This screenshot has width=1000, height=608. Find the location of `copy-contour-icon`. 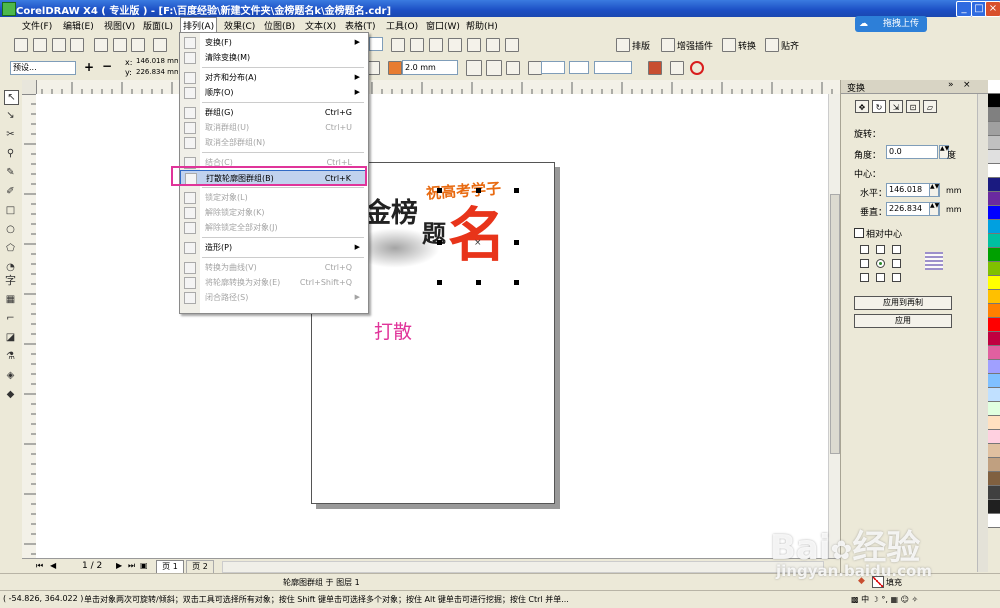

copy-contour-icon is located at coordinates (655, 68).